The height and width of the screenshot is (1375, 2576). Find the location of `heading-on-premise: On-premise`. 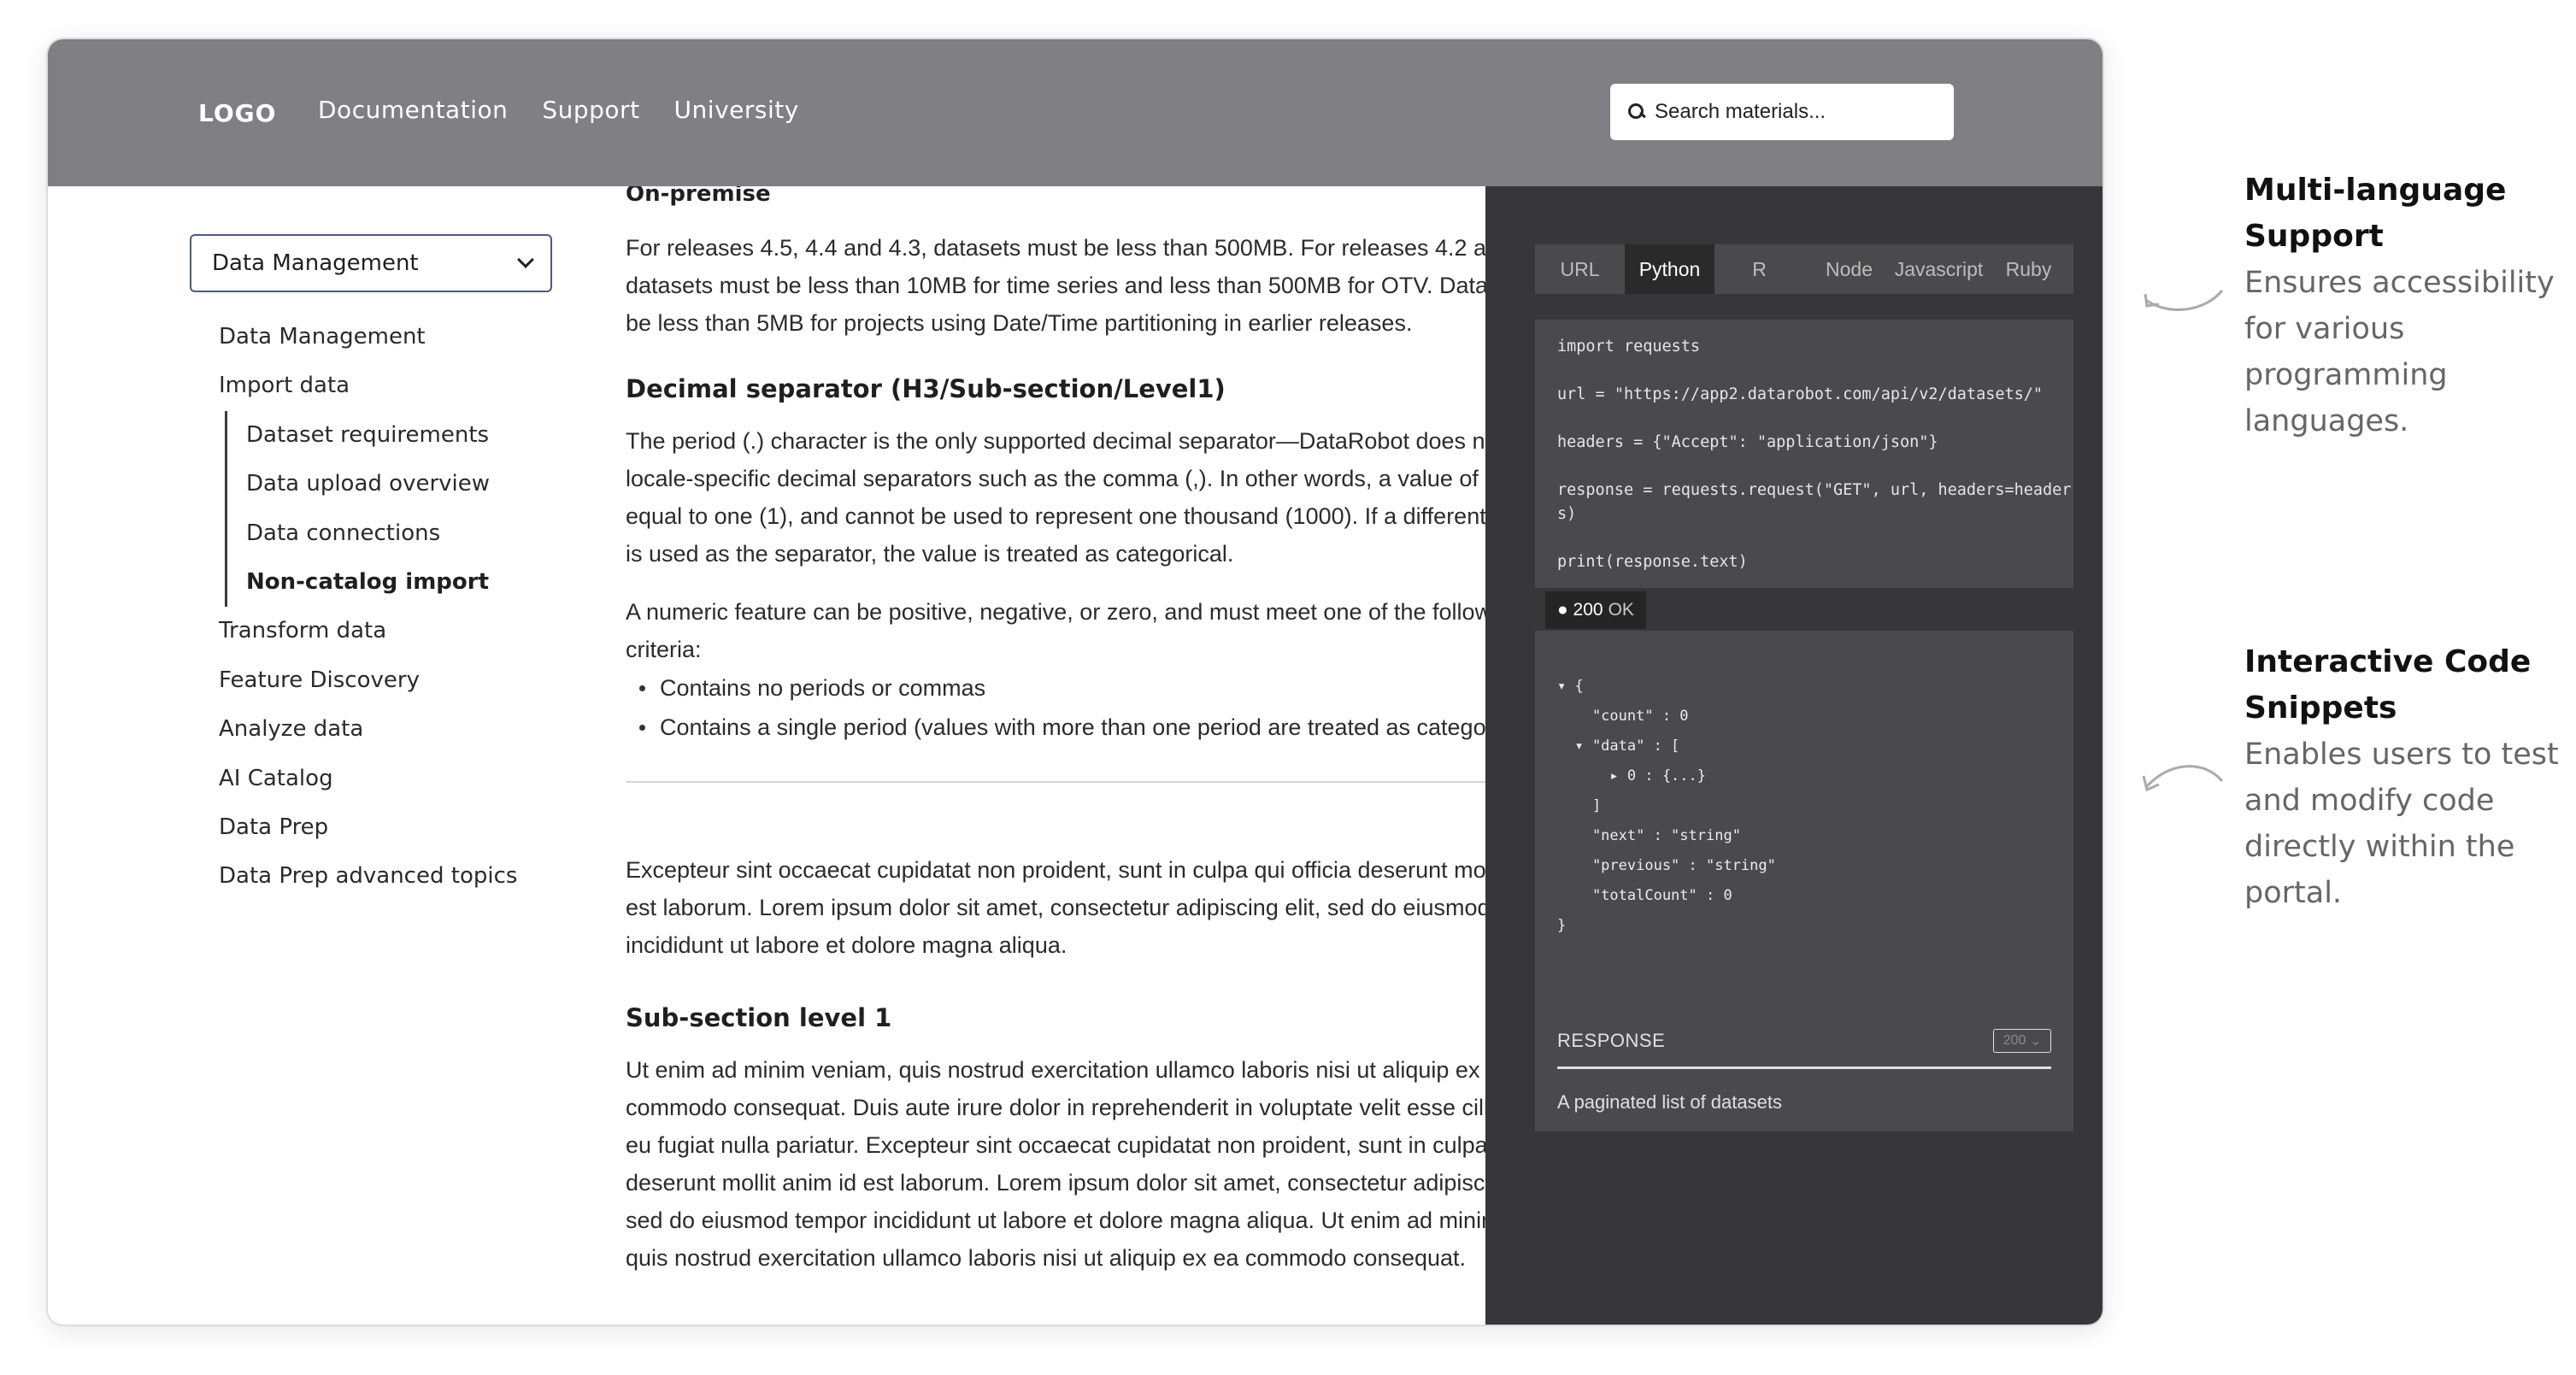

heading-on-premise: On-premise is located at coordinates (698, 197).